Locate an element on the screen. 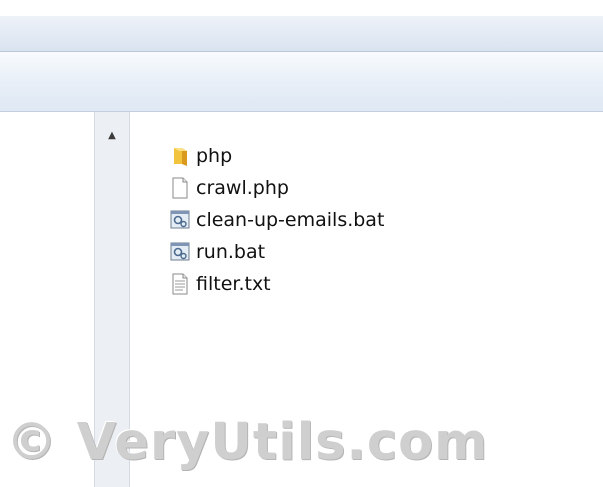 This screenshot has height=487, width=603. file-name: crawl.php is located at coordinates (242, 188).